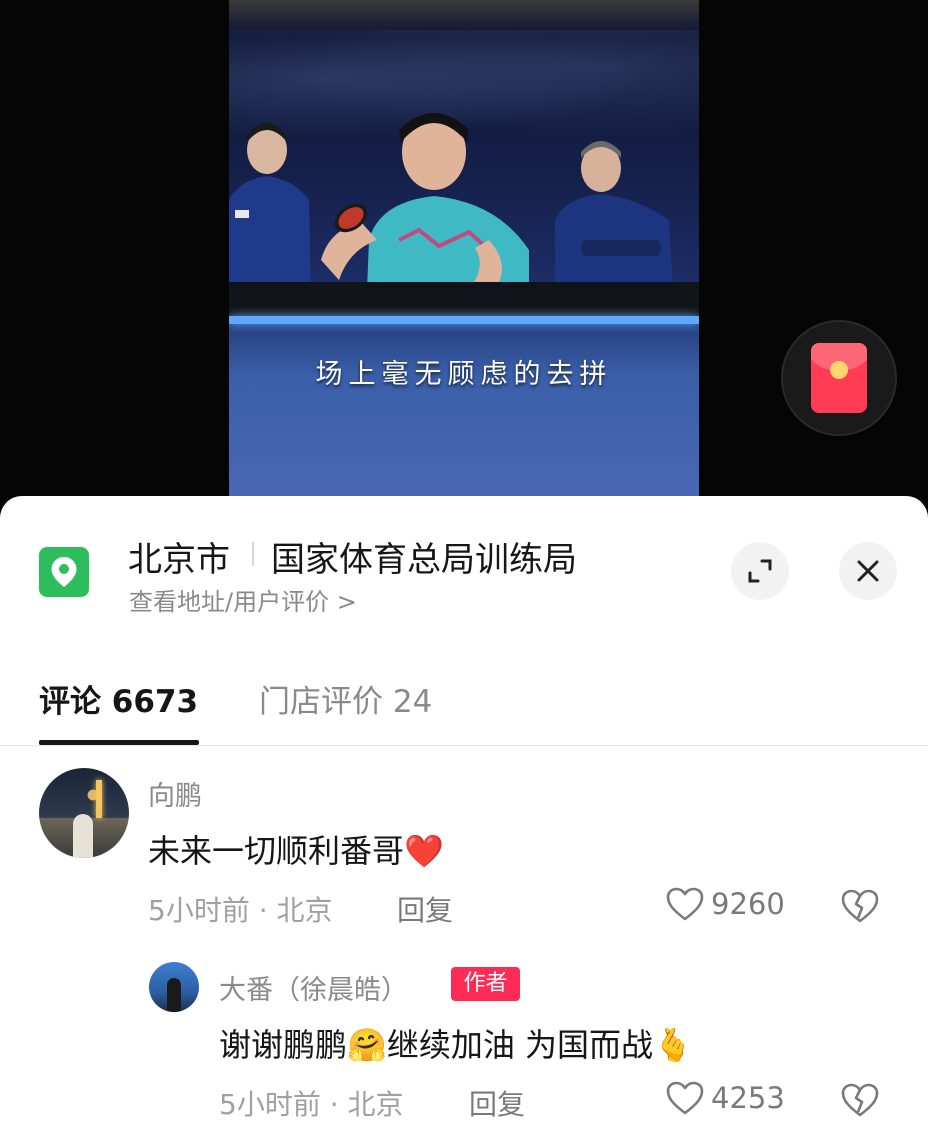 Image resolution: width=928 pixels, height=1139 pixels. Describe the element at coordinates (424, 556) in the screenshot. I see `location-venue: 国家体育总局训练局` at that location.